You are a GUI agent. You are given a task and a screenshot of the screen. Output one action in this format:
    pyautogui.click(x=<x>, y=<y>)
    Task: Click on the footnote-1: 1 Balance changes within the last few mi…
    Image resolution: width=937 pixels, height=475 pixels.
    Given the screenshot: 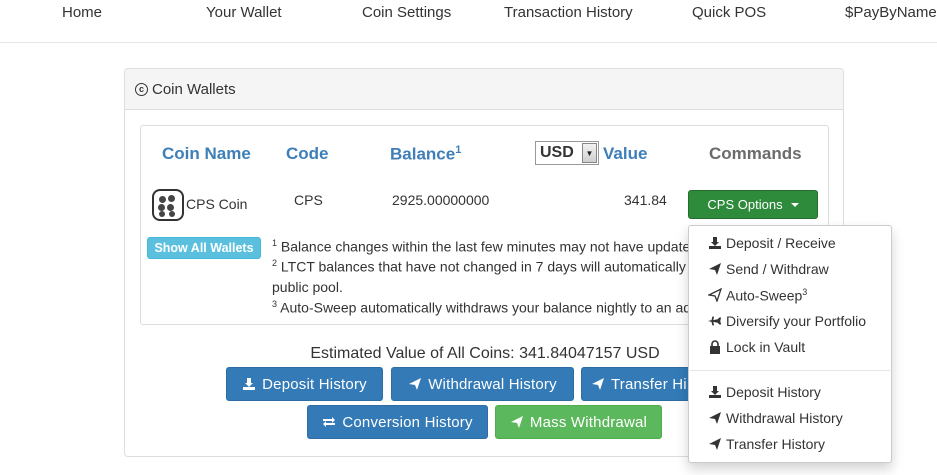 What is the action you would take?
    pyautogui.click(x=485, y=246)
    